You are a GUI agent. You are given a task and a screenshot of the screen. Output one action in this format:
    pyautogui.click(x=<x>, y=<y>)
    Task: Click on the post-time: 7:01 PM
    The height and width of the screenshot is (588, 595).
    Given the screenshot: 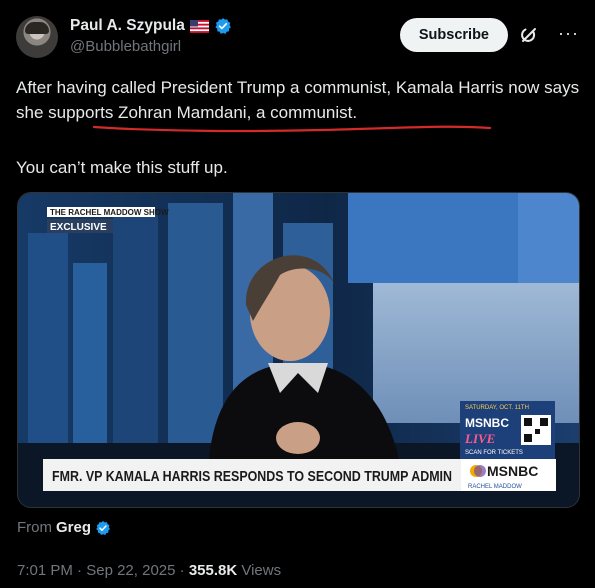 What is the action you would take?
    pyautogui.click(x=45, y=570)
    